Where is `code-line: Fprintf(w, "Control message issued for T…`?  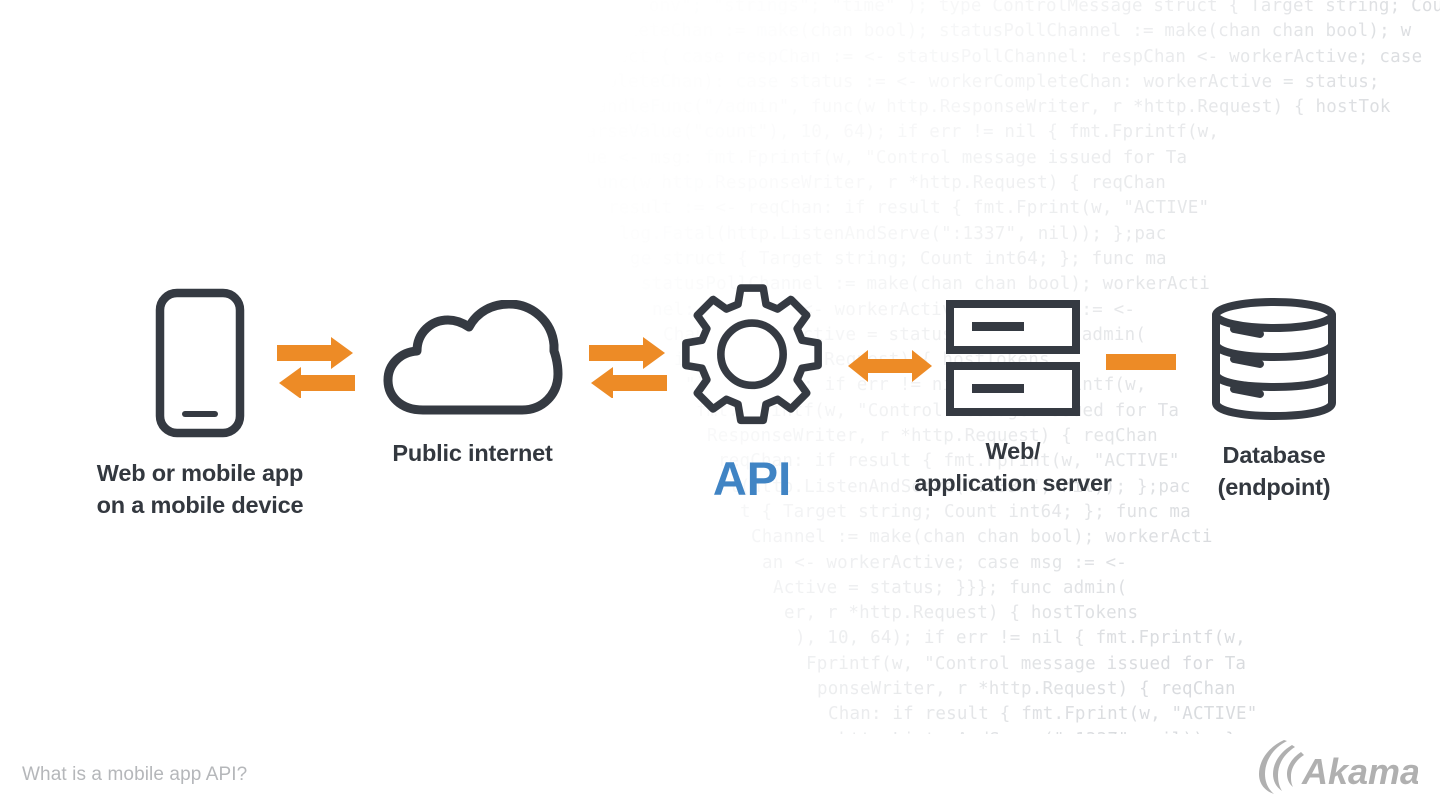 code-line: Fprintf(w, "Control message issued for T… is located at coordinates (1026, 663).